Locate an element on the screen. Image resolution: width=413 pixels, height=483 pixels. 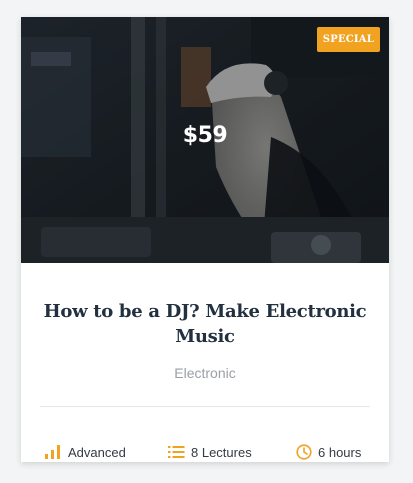
list-icon is located at coordinates (176, 452).